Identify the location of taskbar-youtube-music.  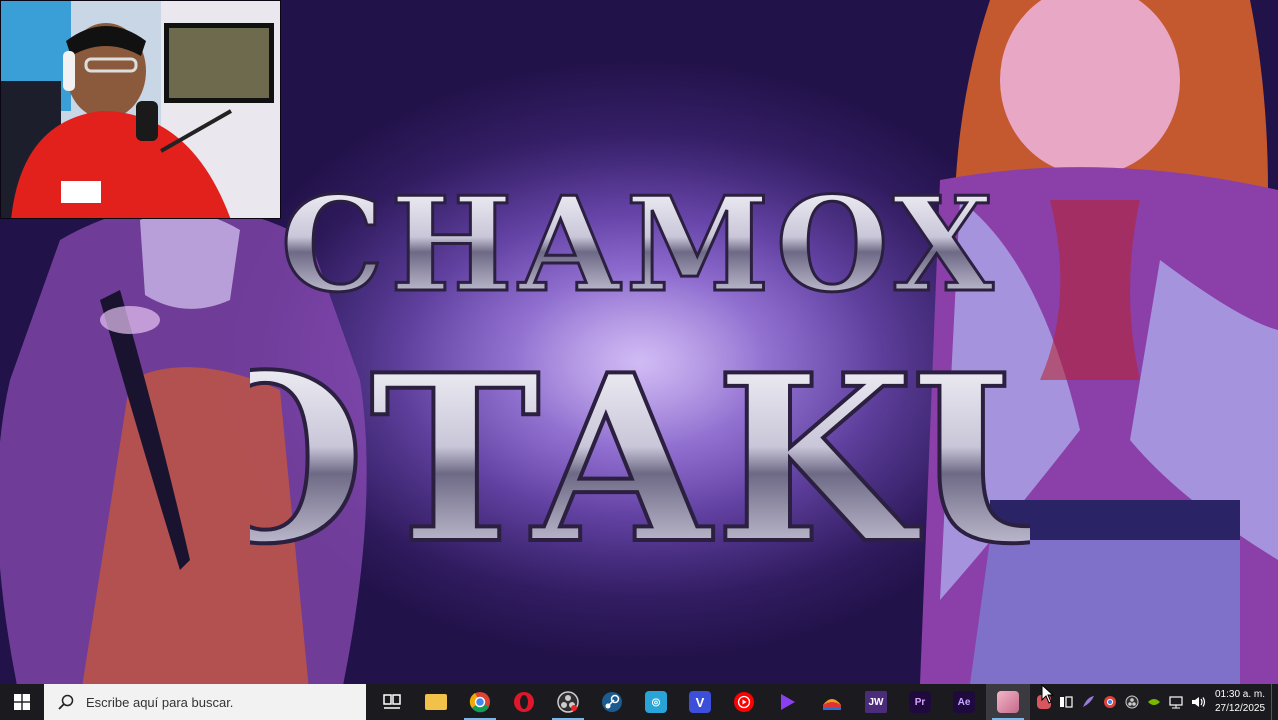
(744, 702).